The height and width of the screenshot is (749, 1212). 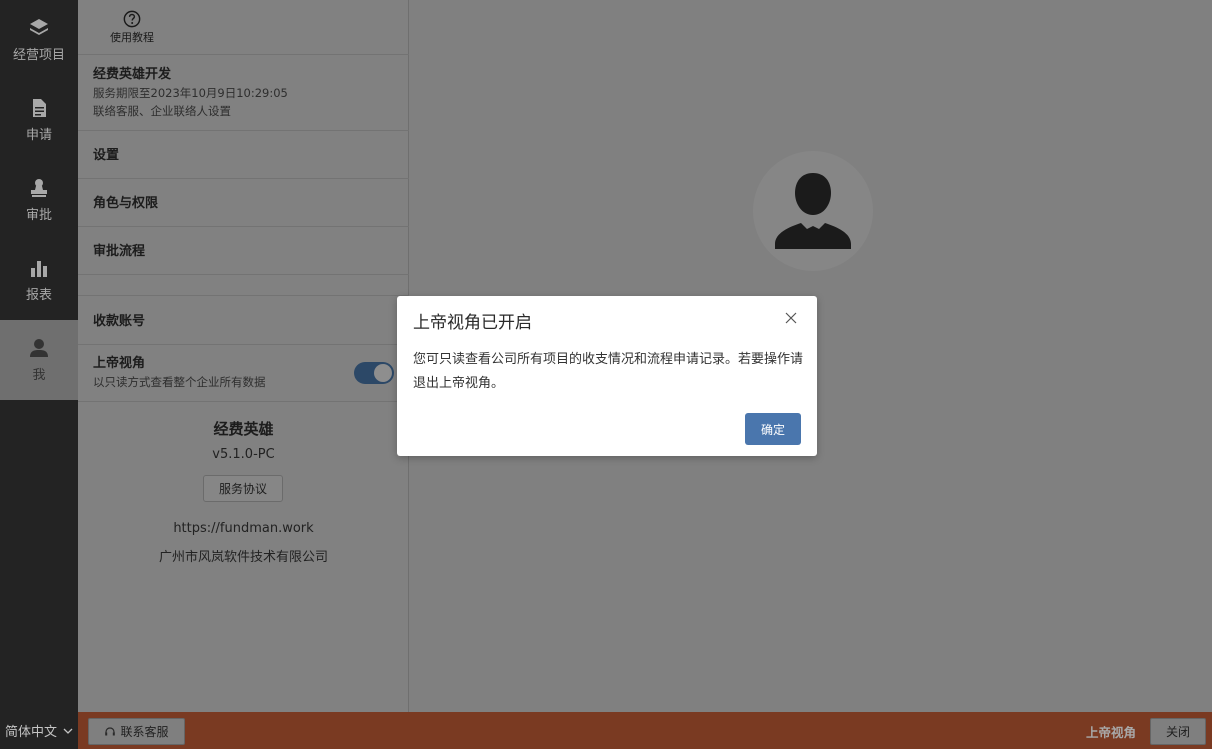 What do you see at coordinates (1111, 732) in the screenshot?
I see `god-view-status: 上帝视角` at bounding box center [1111, 732].